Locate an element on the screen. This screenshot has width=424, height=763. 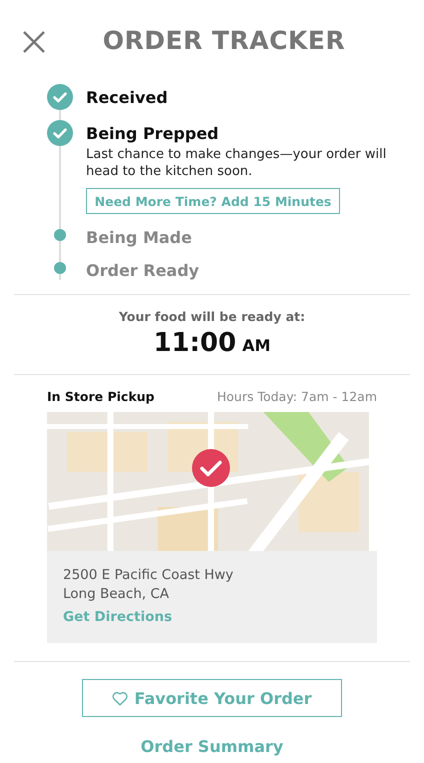
step-label: Being Made is located at coordinates (139, 237).